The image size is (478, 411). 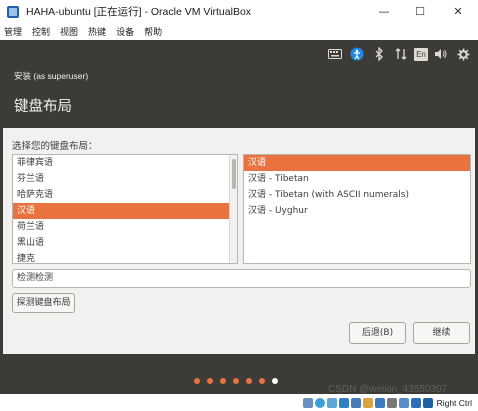 What do you see at coordinates (241, 278) in the screenshot?
I see `keyboard-test-input: 检测检测` at bounding box center [241, 278].